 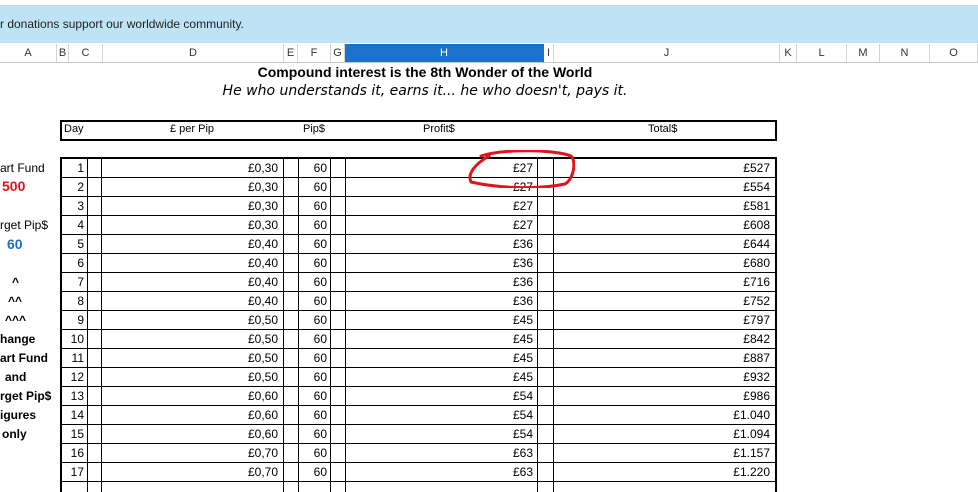 What do you see at coordinates (663, 129) in the screenshot?
I see `header-total: Total$` at bounding box center [663, 129].